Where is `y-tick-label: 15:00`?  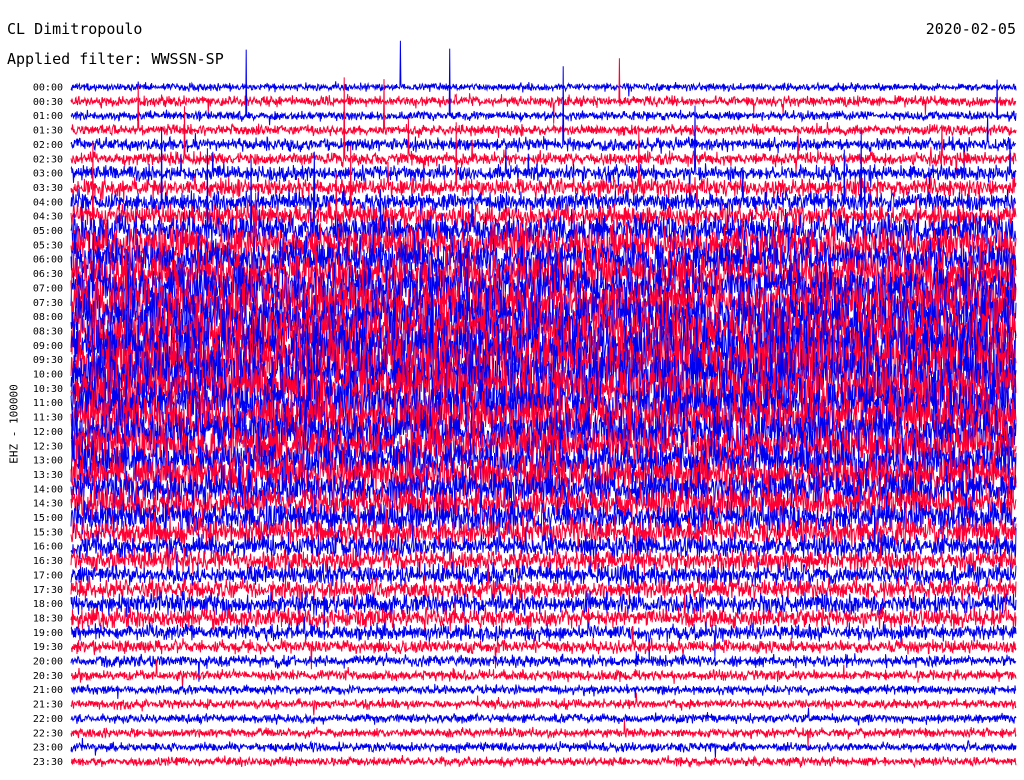
y-tick-label: 15:00 is located at coordinates (48, 518).